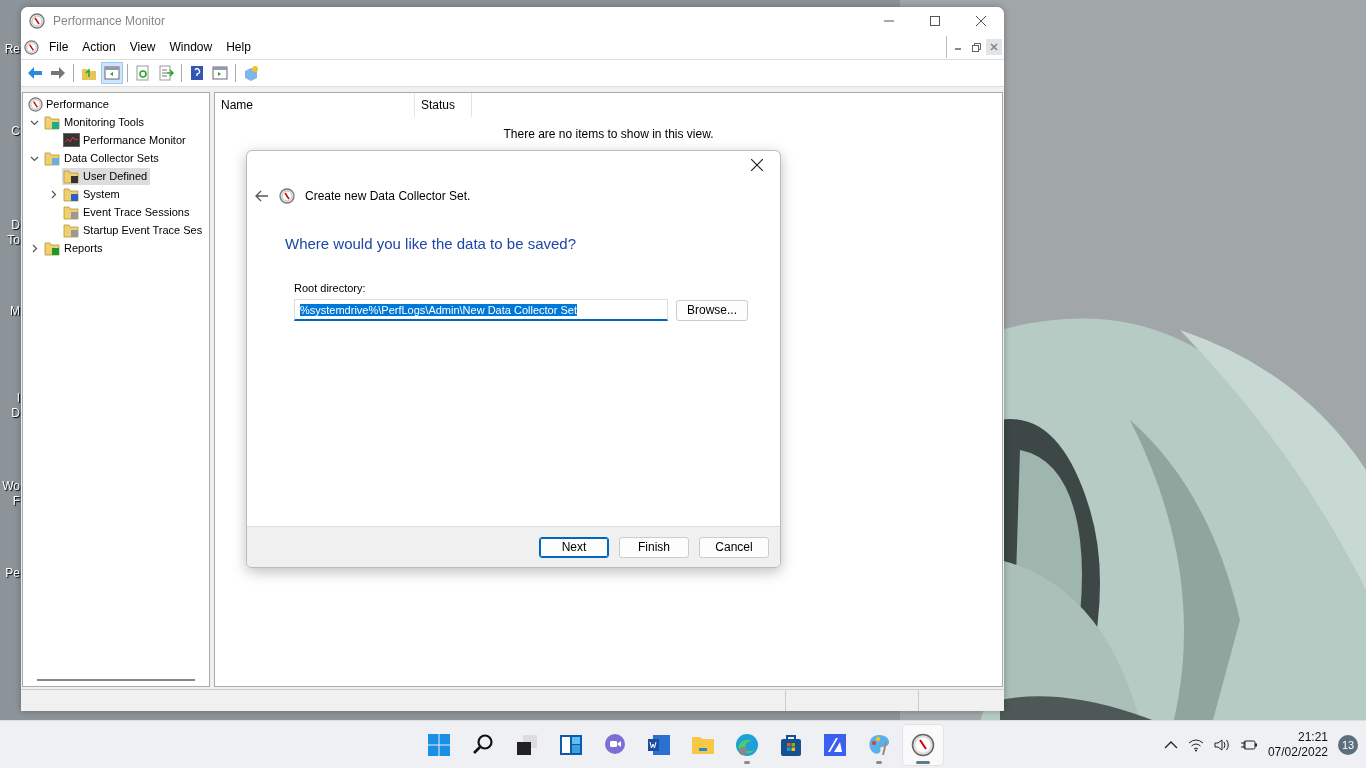  I want to click on restore-icon, so click(976, 47).